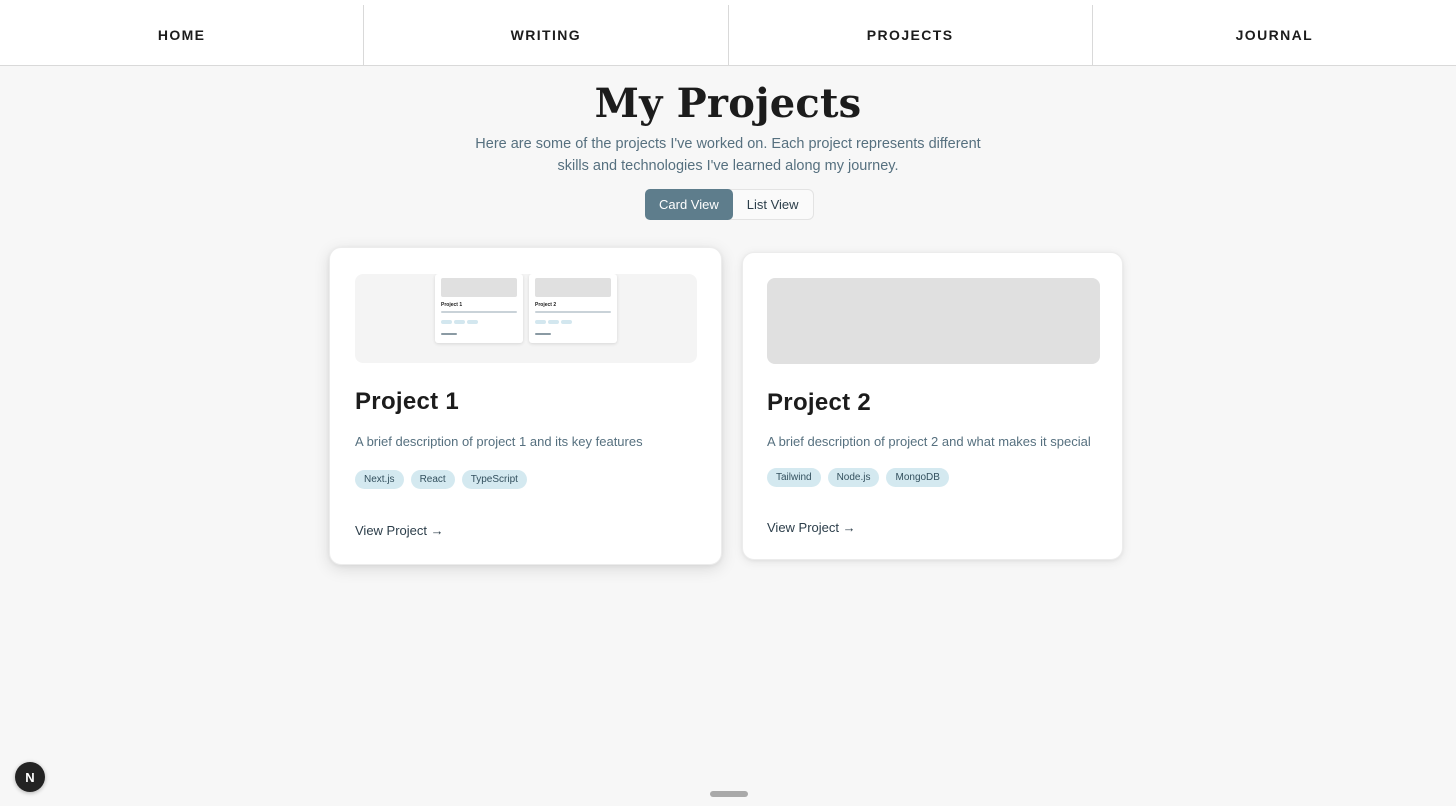  I want to click on mini-card-title: Project 1, so click(452, 305).